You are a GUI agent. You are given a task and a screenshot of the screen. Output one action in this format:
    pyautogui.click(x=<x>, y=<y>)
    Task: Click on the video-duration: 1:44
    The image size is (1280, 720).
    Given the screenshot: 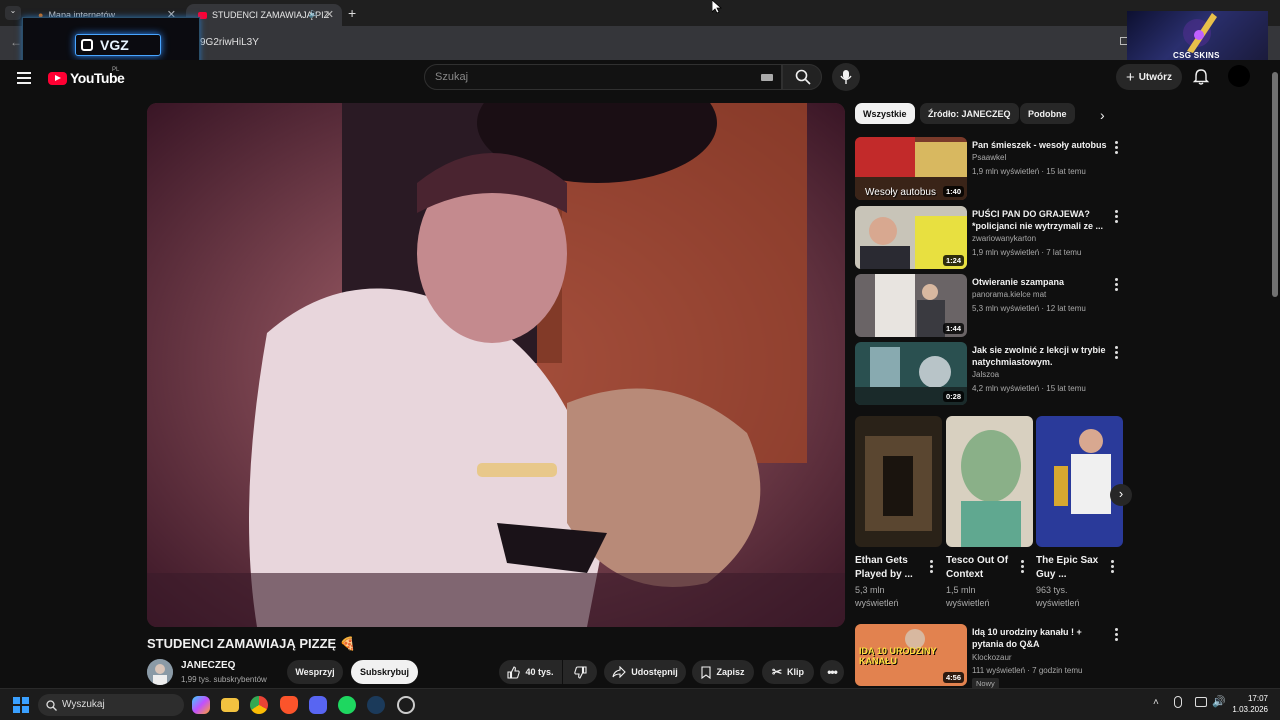 What is the action you would take?
    pyautogui.click(x=953, y=328)
    